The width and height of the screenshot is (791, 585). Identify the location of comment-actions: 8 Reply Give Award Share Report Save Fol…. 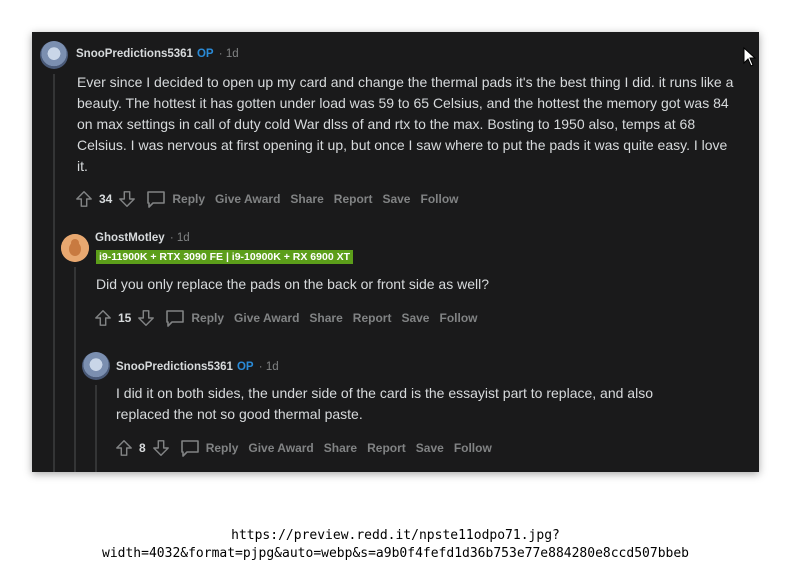
(303, 448).